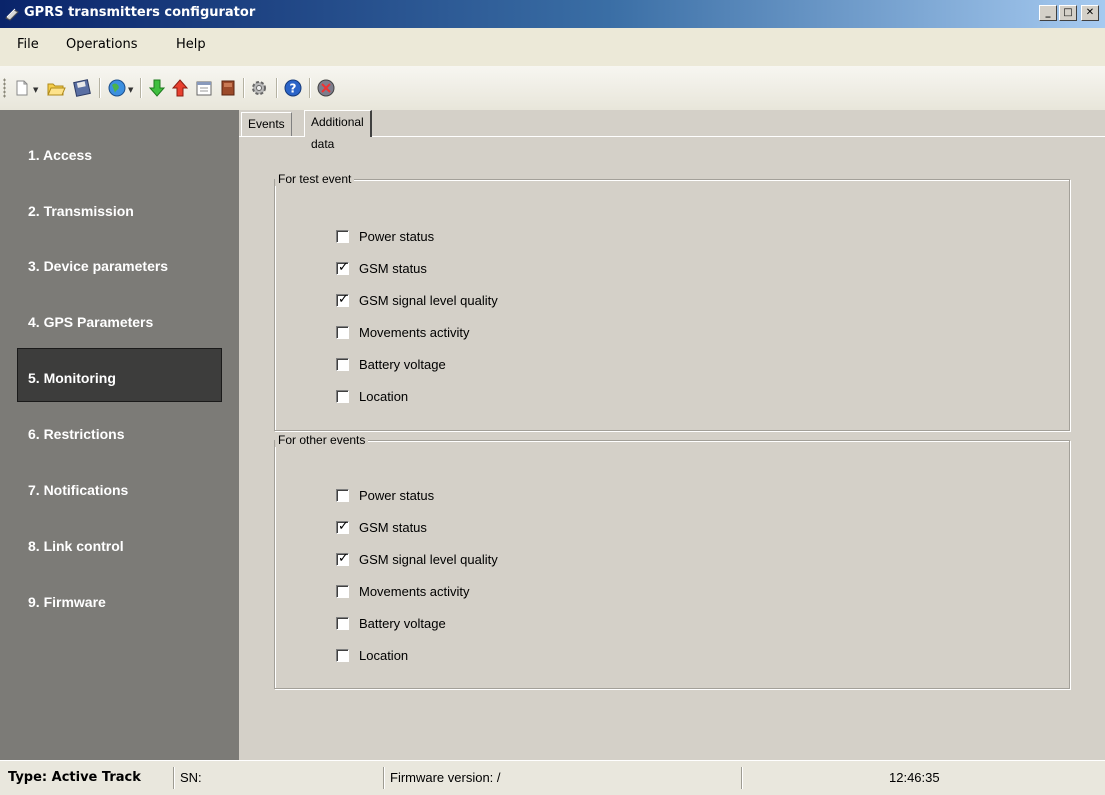  I want to click on window-title: GPRS transmitters configurator, so click(140, 12).